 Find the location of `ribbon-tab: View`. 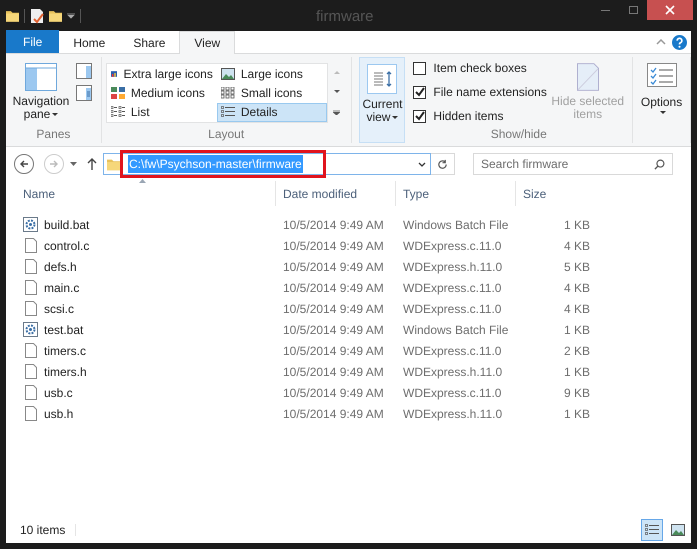

ribbon-tab: View is located at coordinates (207, 42).